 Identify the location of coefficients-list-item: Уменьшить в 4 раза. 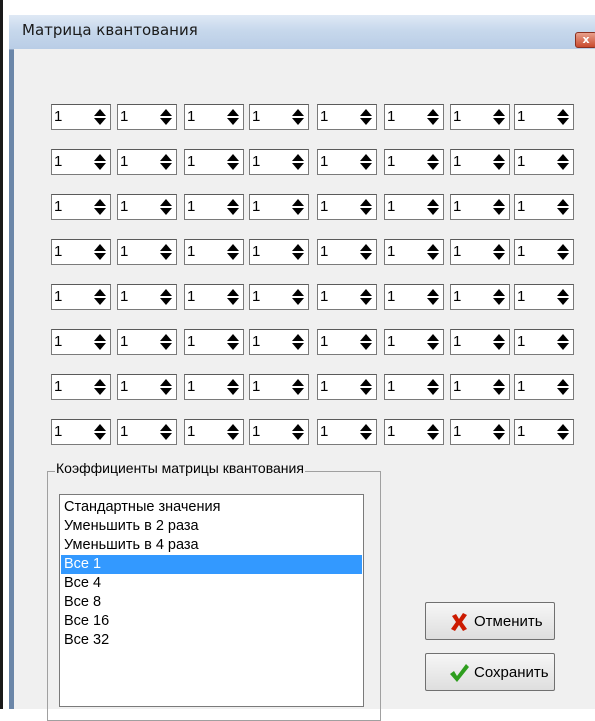
(211, 545).